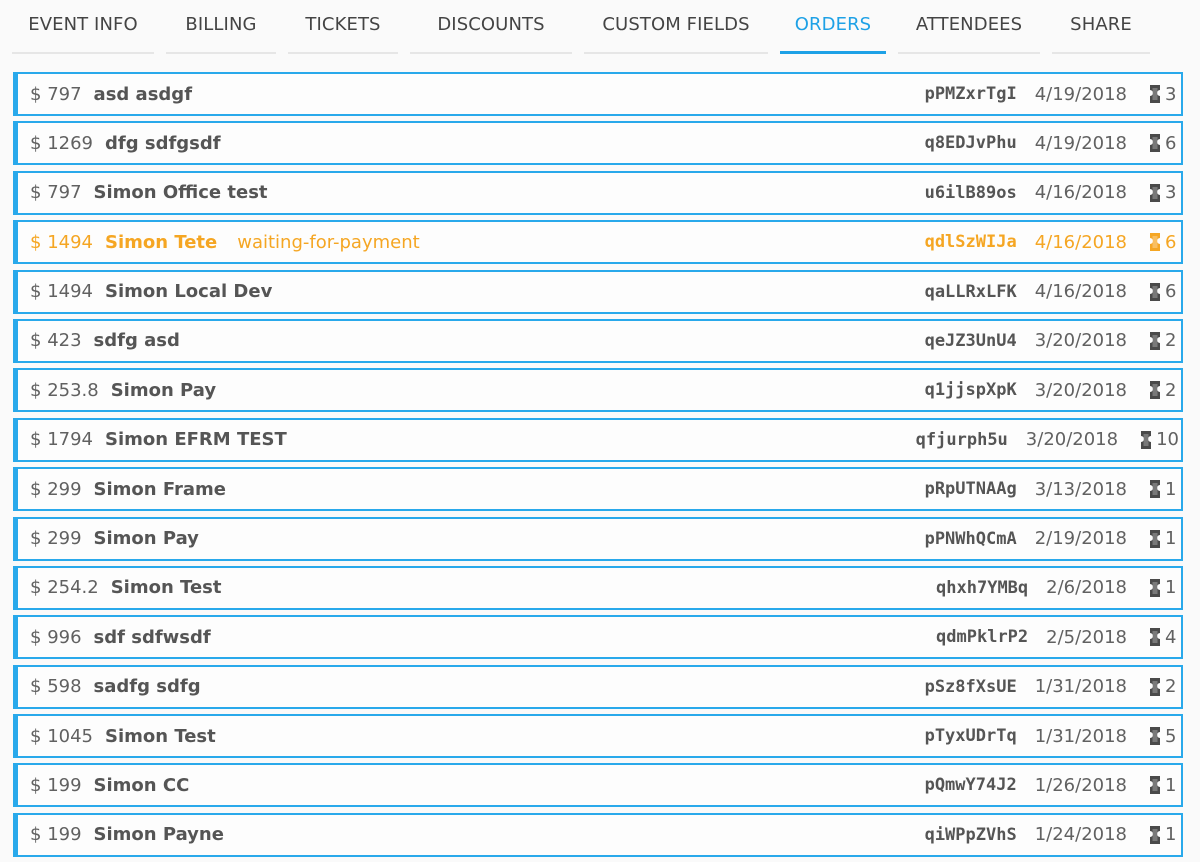 The width and height of the screenshot is (1200, 862). I want to click on order-amount-value: 1269, so click(70, 143).